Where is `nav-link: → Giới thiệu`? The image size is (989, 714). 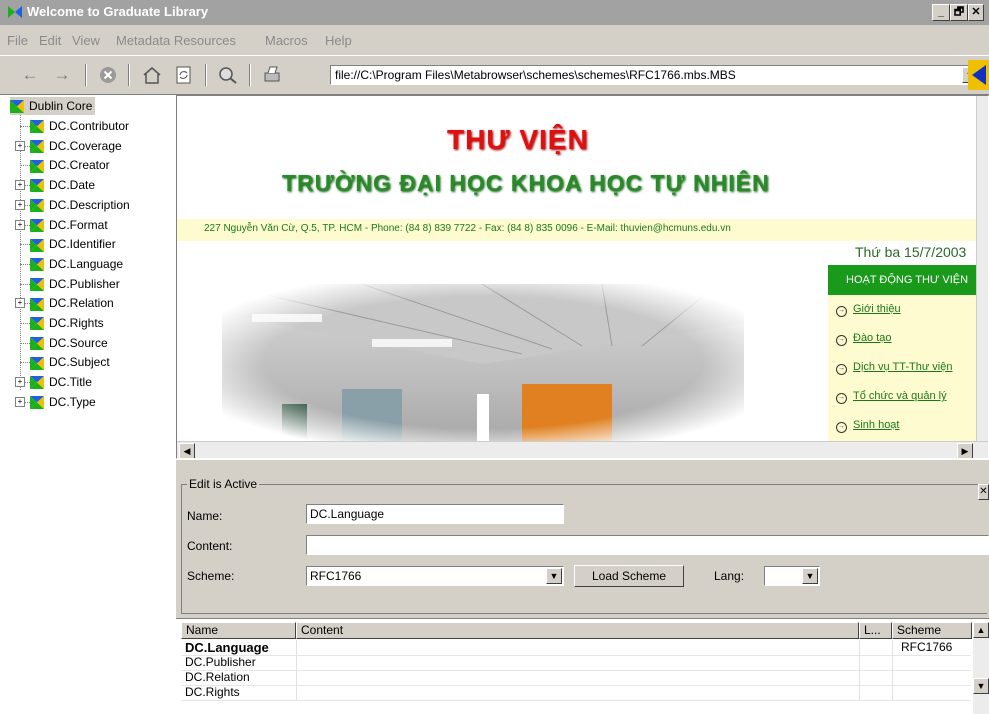
nav-link: → Giới thiệu is located at coordinates (868, 310).